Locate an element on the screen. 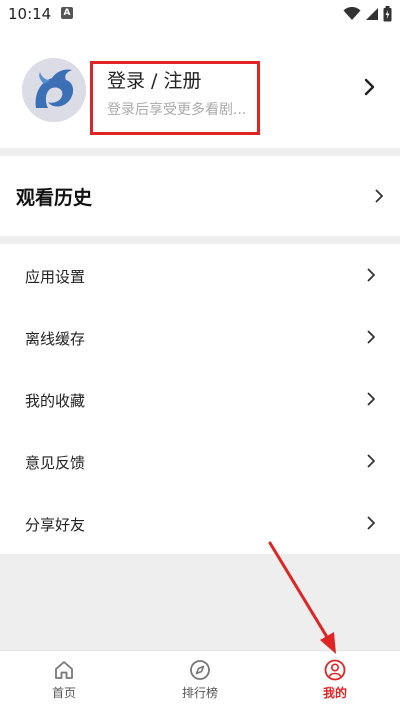 The width and height of the screenshot is (400, 711). menu-item-label: 应用设置 is located at coordinates (55, 277).